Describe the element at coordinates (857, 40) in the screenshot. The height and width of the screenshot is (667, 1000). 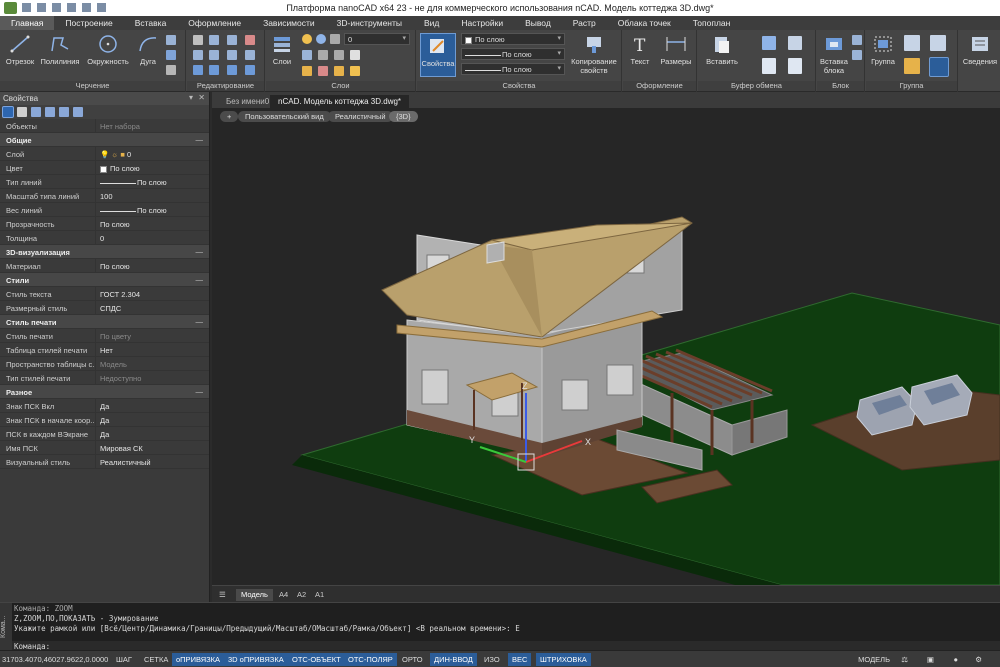
I see `create-block-icon` at that location.